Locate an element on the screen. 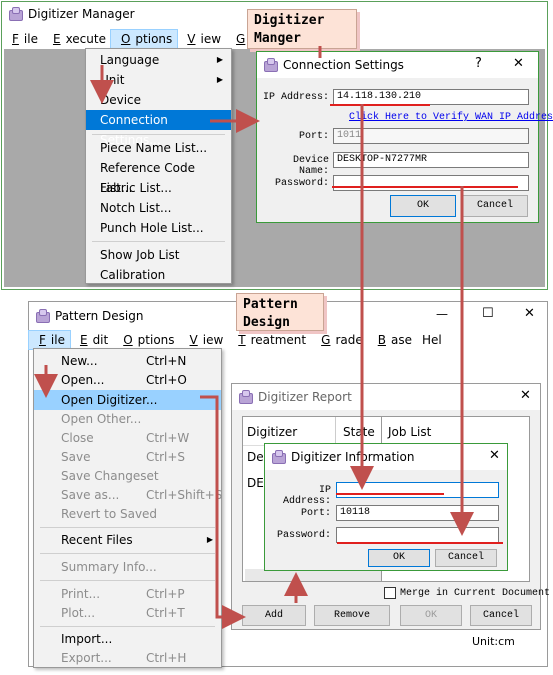  verify-wan-ip-link: Click Here to Verify WAN IP Address is located at coordinates (451, 117).